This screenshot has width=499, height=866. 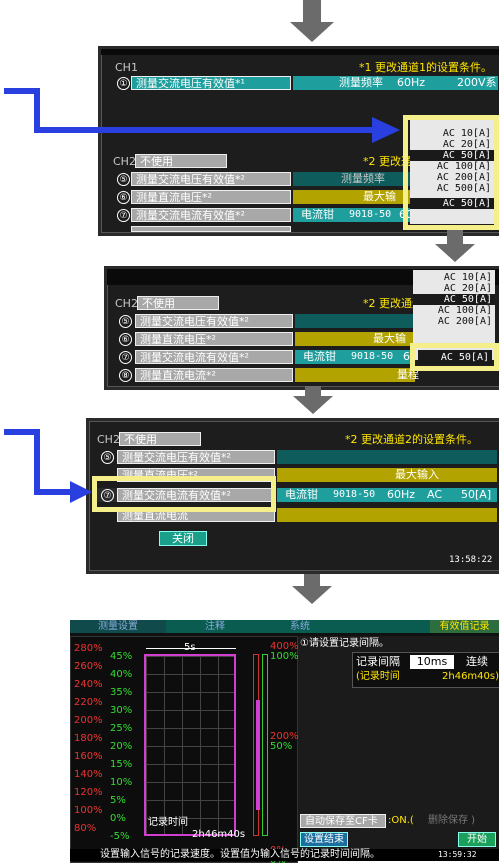 What do you see at coordinates (454, 321) in the screenshot?
I see `range-option: AC 200[A]` at bounding box center [454, 321].